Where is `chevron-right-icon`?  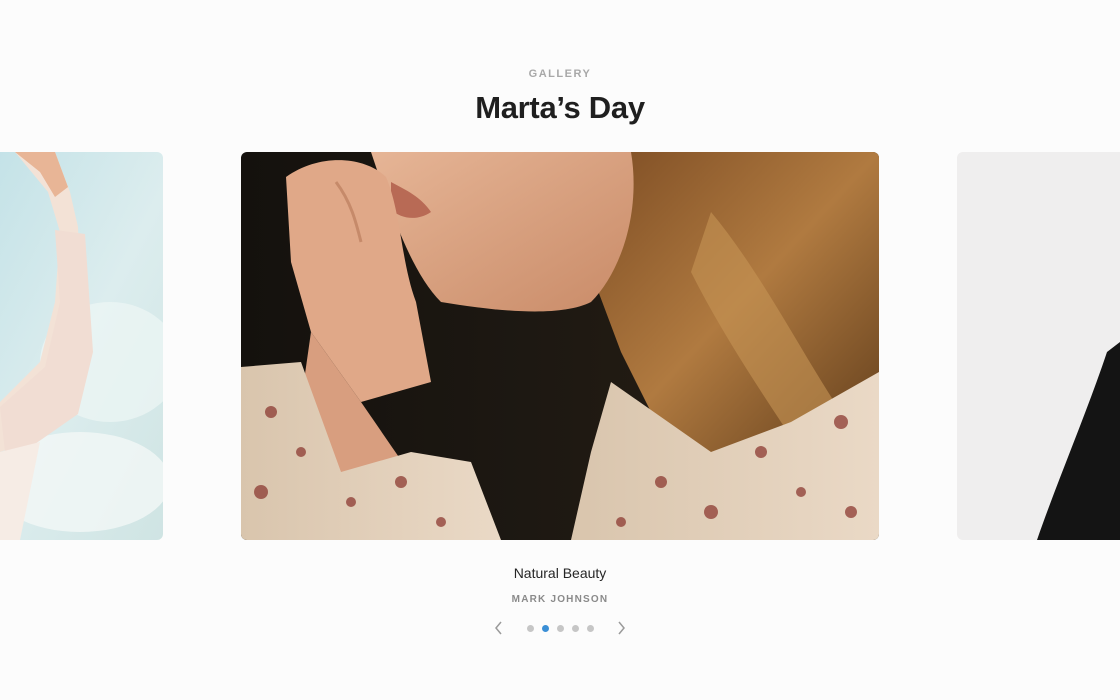 chevron-right-icon is located at coordinates (621, 628).